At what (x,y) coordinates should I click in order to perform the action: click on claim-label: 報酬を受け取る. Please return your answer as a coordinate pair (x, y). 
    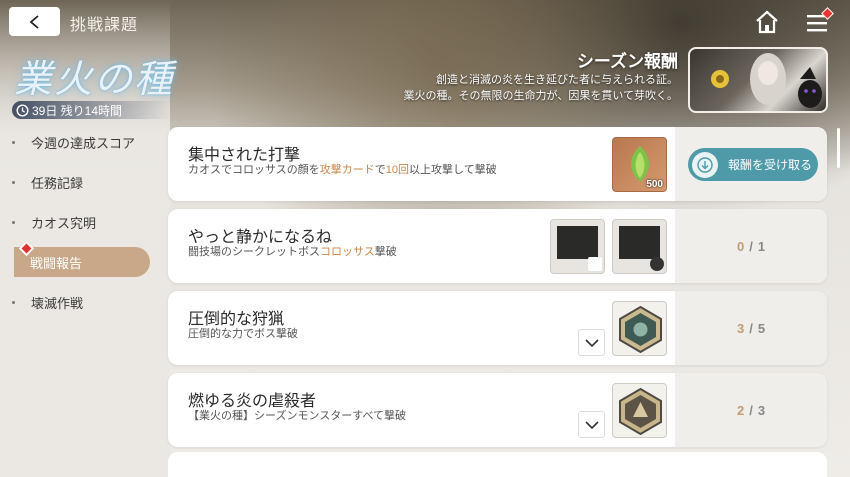
    Looking at the image, I should click on (770, 165).